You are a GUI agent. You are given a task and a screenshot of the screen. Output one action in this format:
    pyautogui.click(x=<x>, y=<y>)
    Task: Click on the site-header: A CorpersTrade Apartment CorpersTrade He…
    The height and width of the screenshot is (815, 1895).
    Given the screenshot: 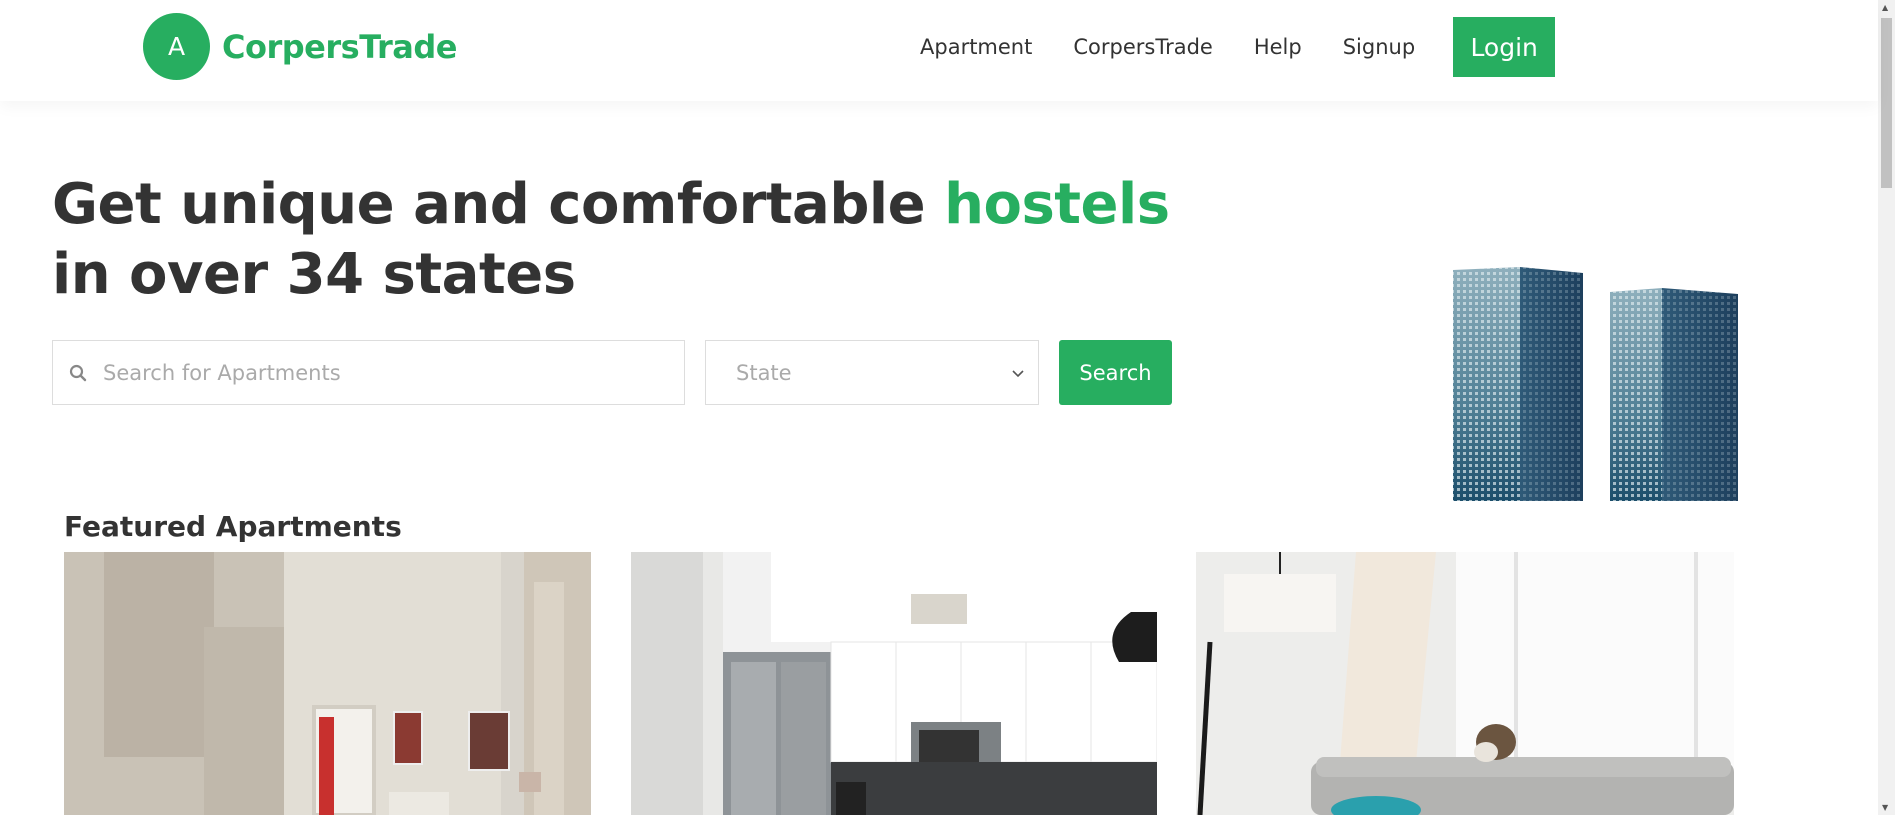 What is the action you would take?
    pyautogui.click(x=939, y=50)
    